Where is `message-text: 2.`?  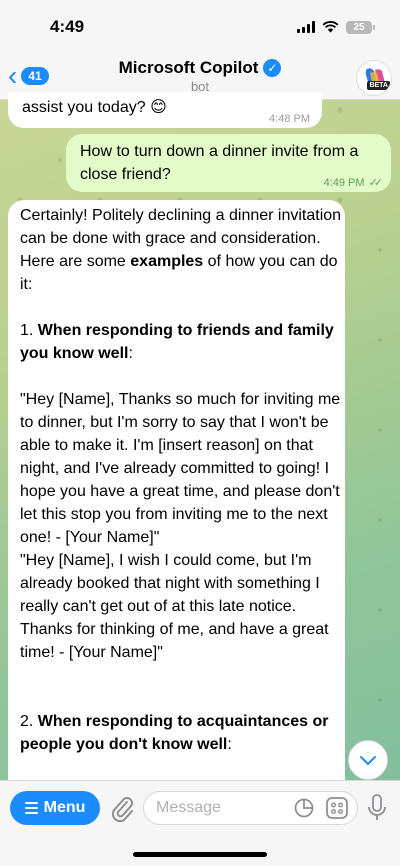 message-text: 2. is located at coordinates (29, 721).